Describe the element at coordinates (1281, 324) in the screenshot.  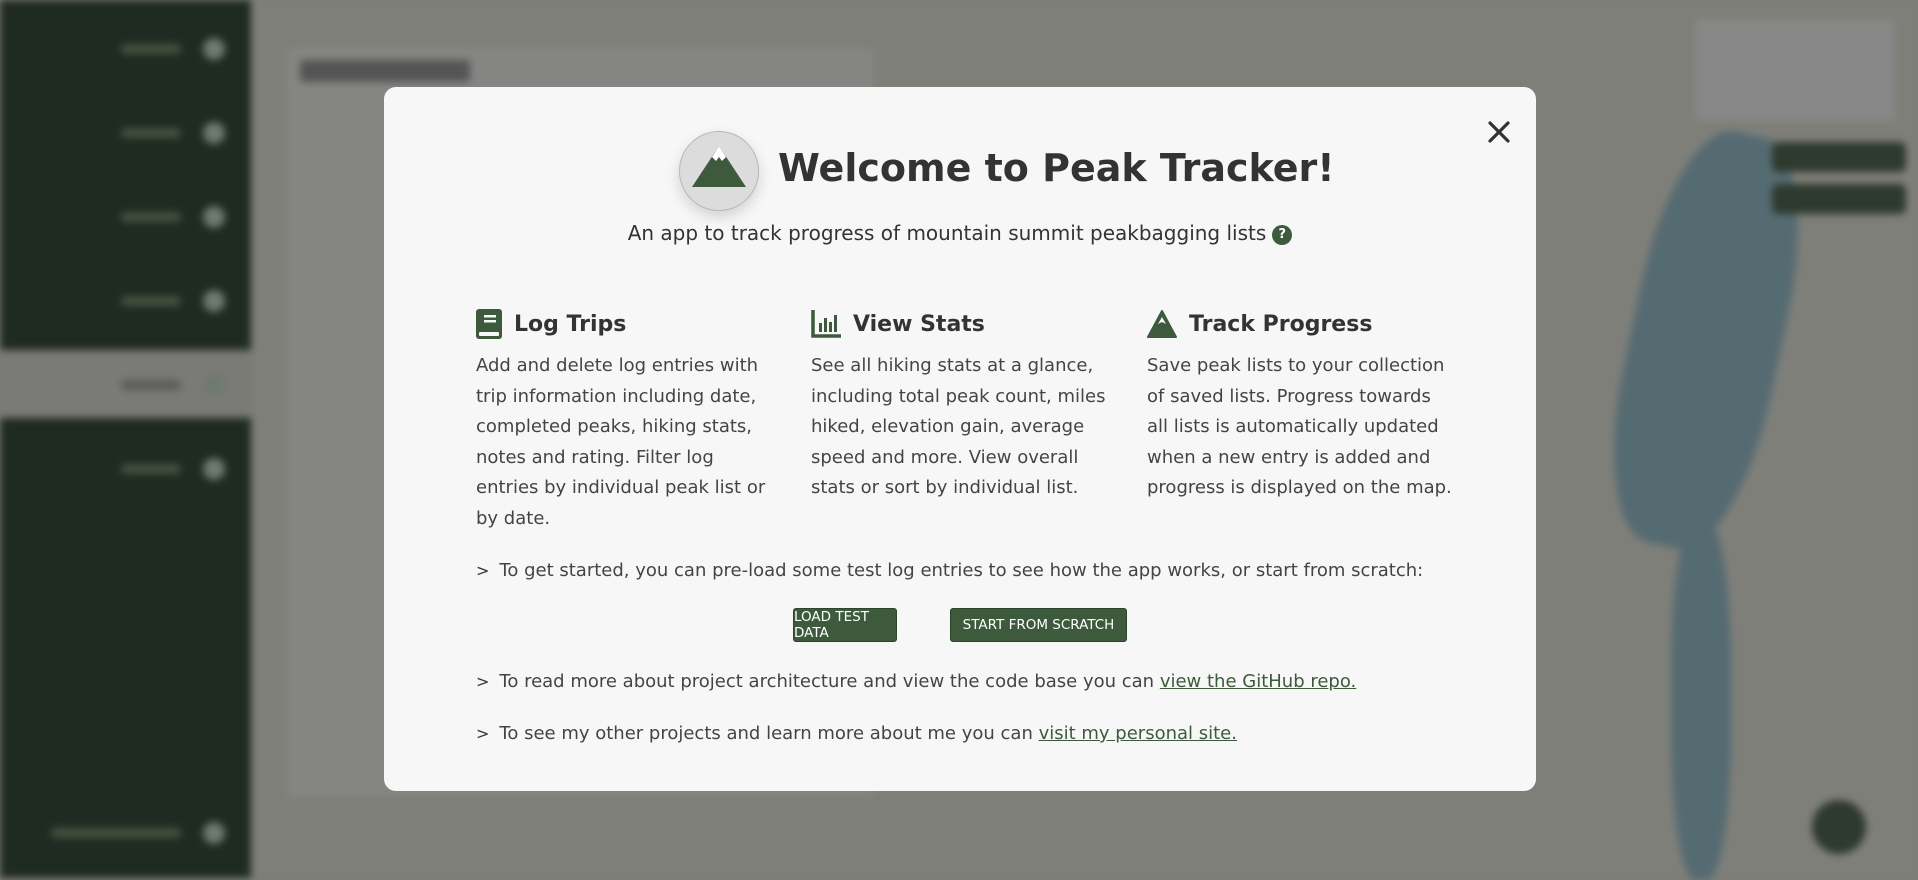
I see `feature-title: Track Progress` at that location.